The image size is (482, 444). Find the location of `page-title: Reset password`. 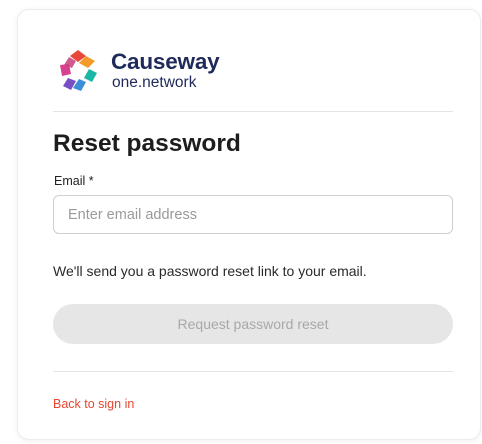

page-title: Reset password is located at coordinates (147, 143).